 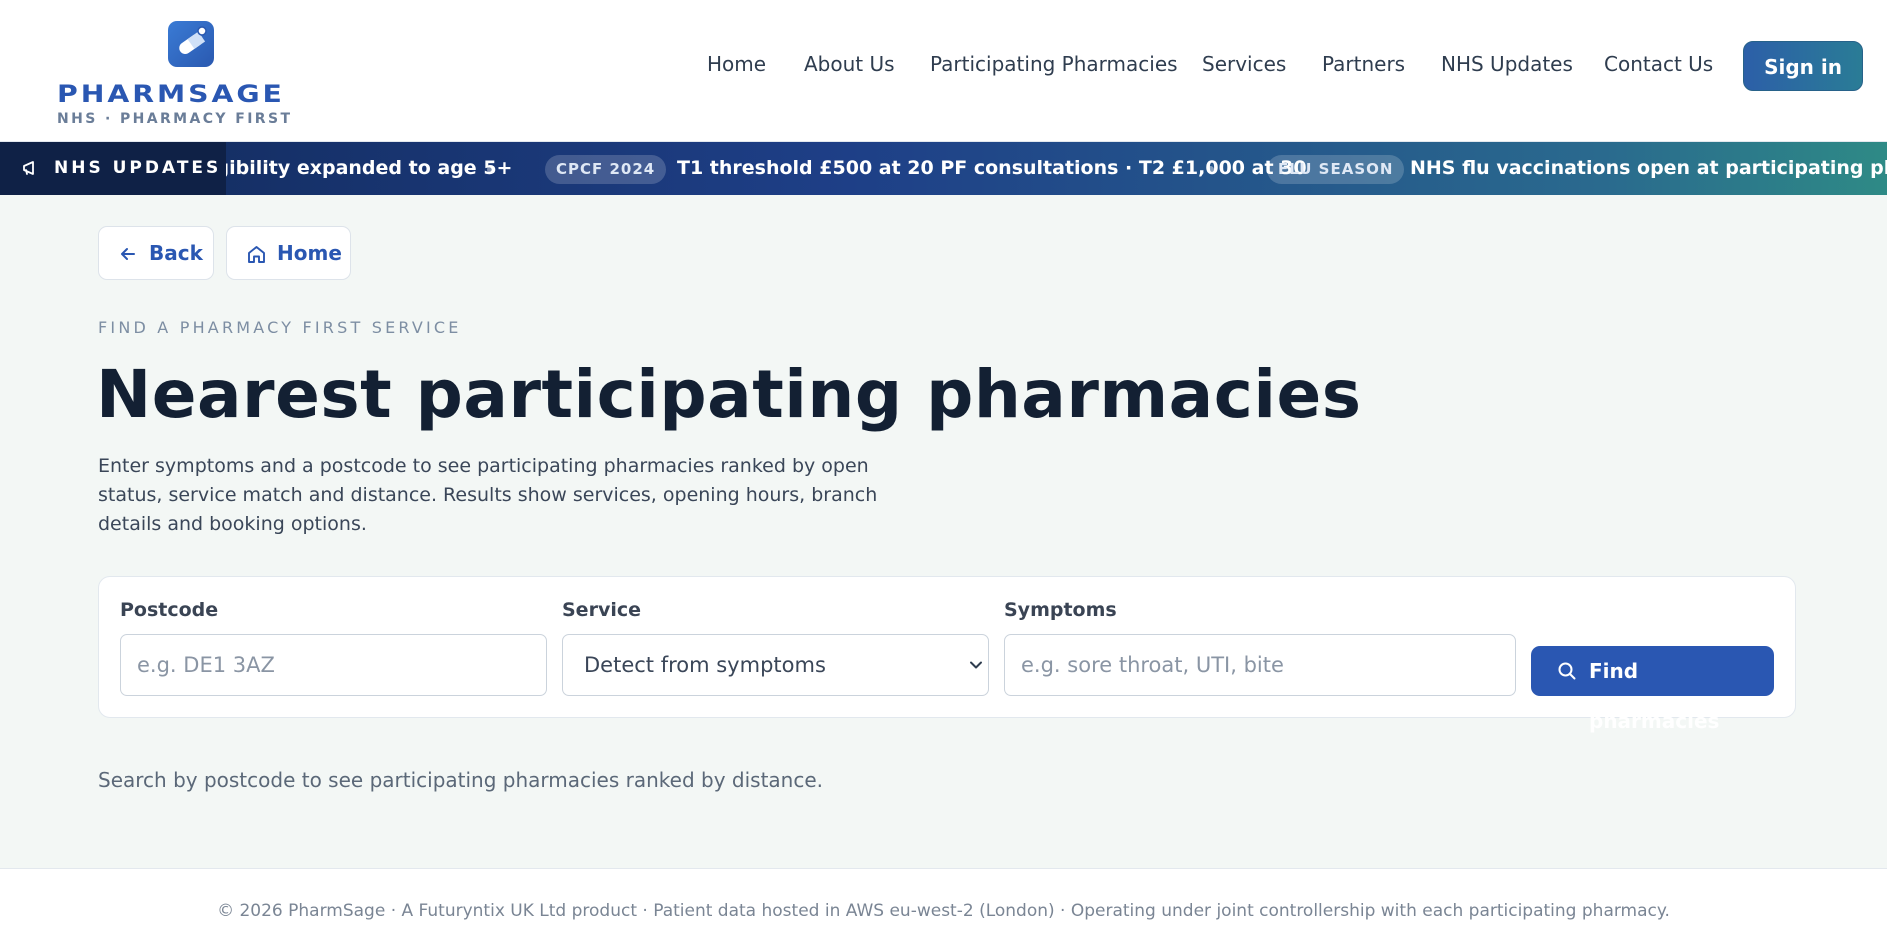 I want to click on nav-contact-us: Contact Us, so click(x=1658, y=64).